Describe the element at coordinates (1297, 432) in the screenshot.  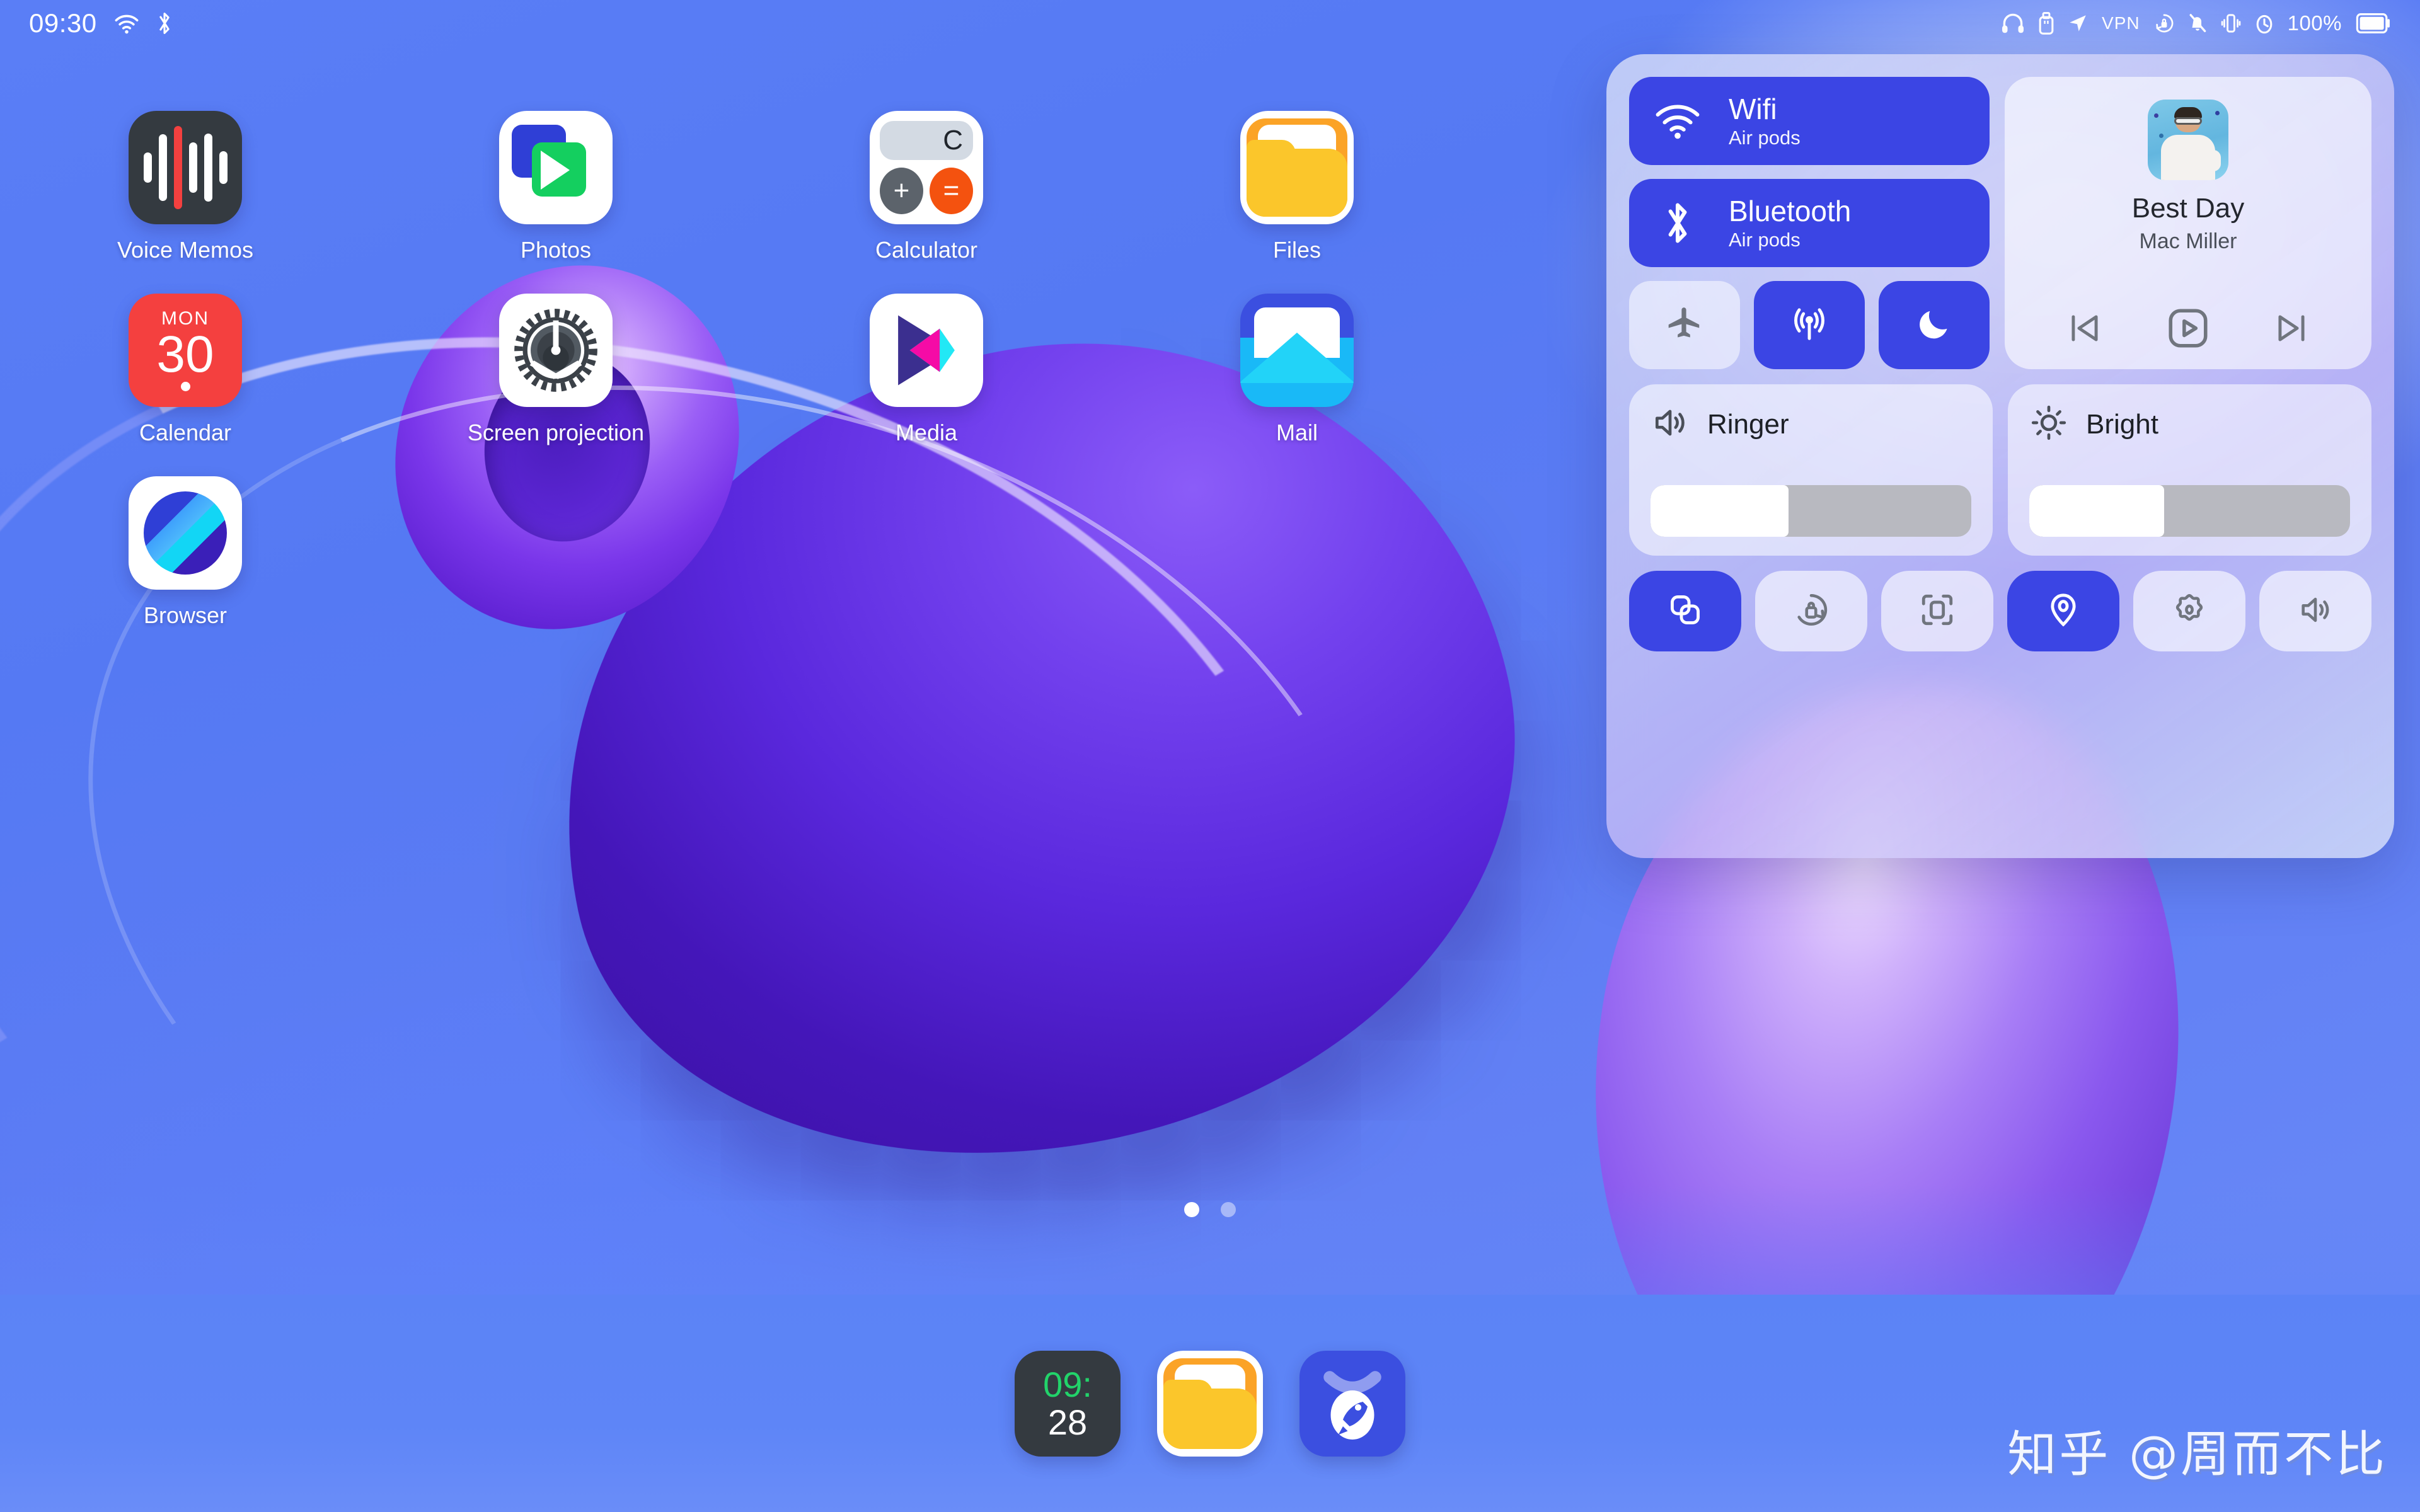
I see `app-label: Mail` at that location.